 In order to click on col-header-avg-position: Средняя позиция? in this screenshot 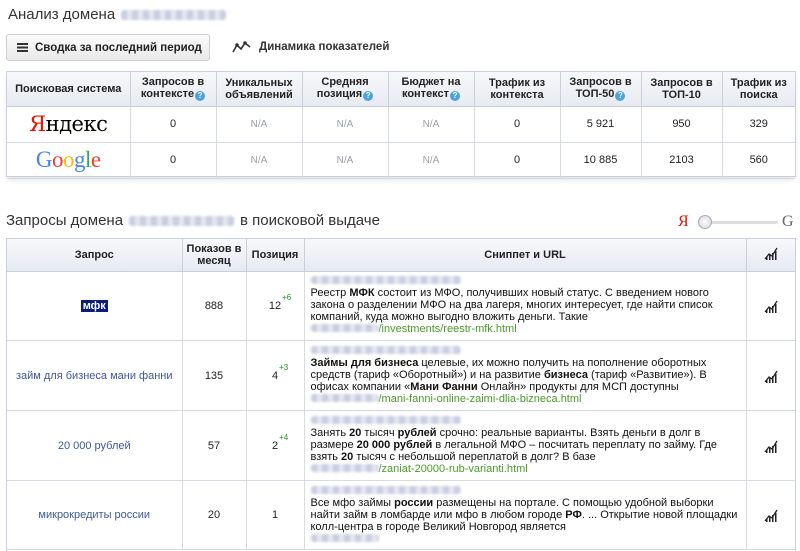, I will do `click(345, 89)`.